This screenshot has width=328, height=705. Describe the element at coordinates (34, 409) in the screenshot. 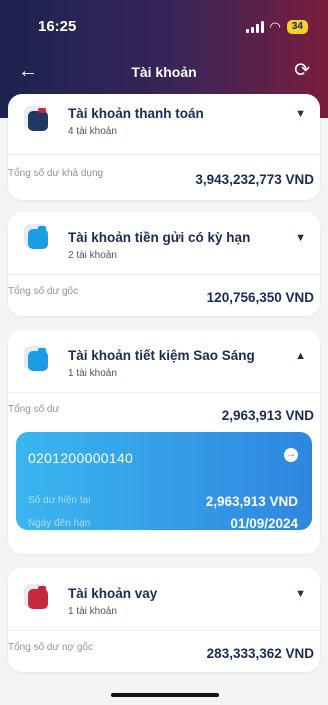

I see `account-card-label: Tổng số dư` at that location.